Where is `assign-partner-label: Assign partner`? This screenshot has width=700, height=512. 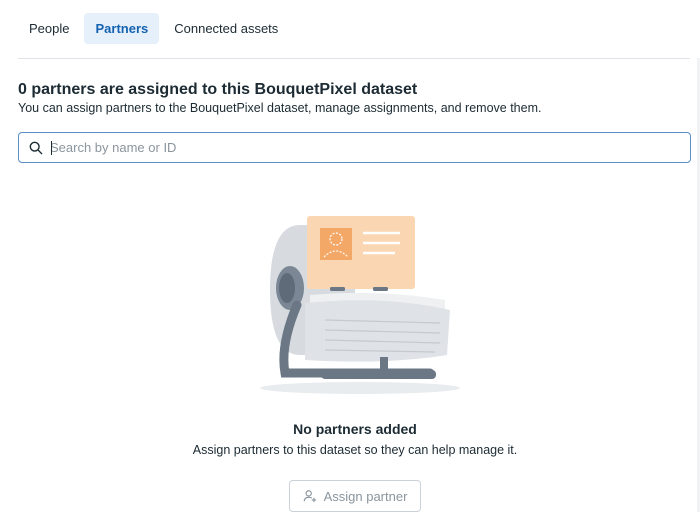
assign-partner-label: Assign partner is located at coordinates (365, 496).